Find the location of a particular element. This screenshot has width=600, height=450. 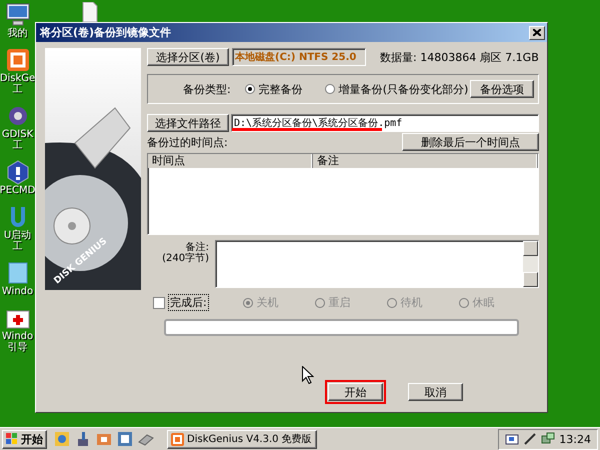

note-field is located at coordinates (377, 264).